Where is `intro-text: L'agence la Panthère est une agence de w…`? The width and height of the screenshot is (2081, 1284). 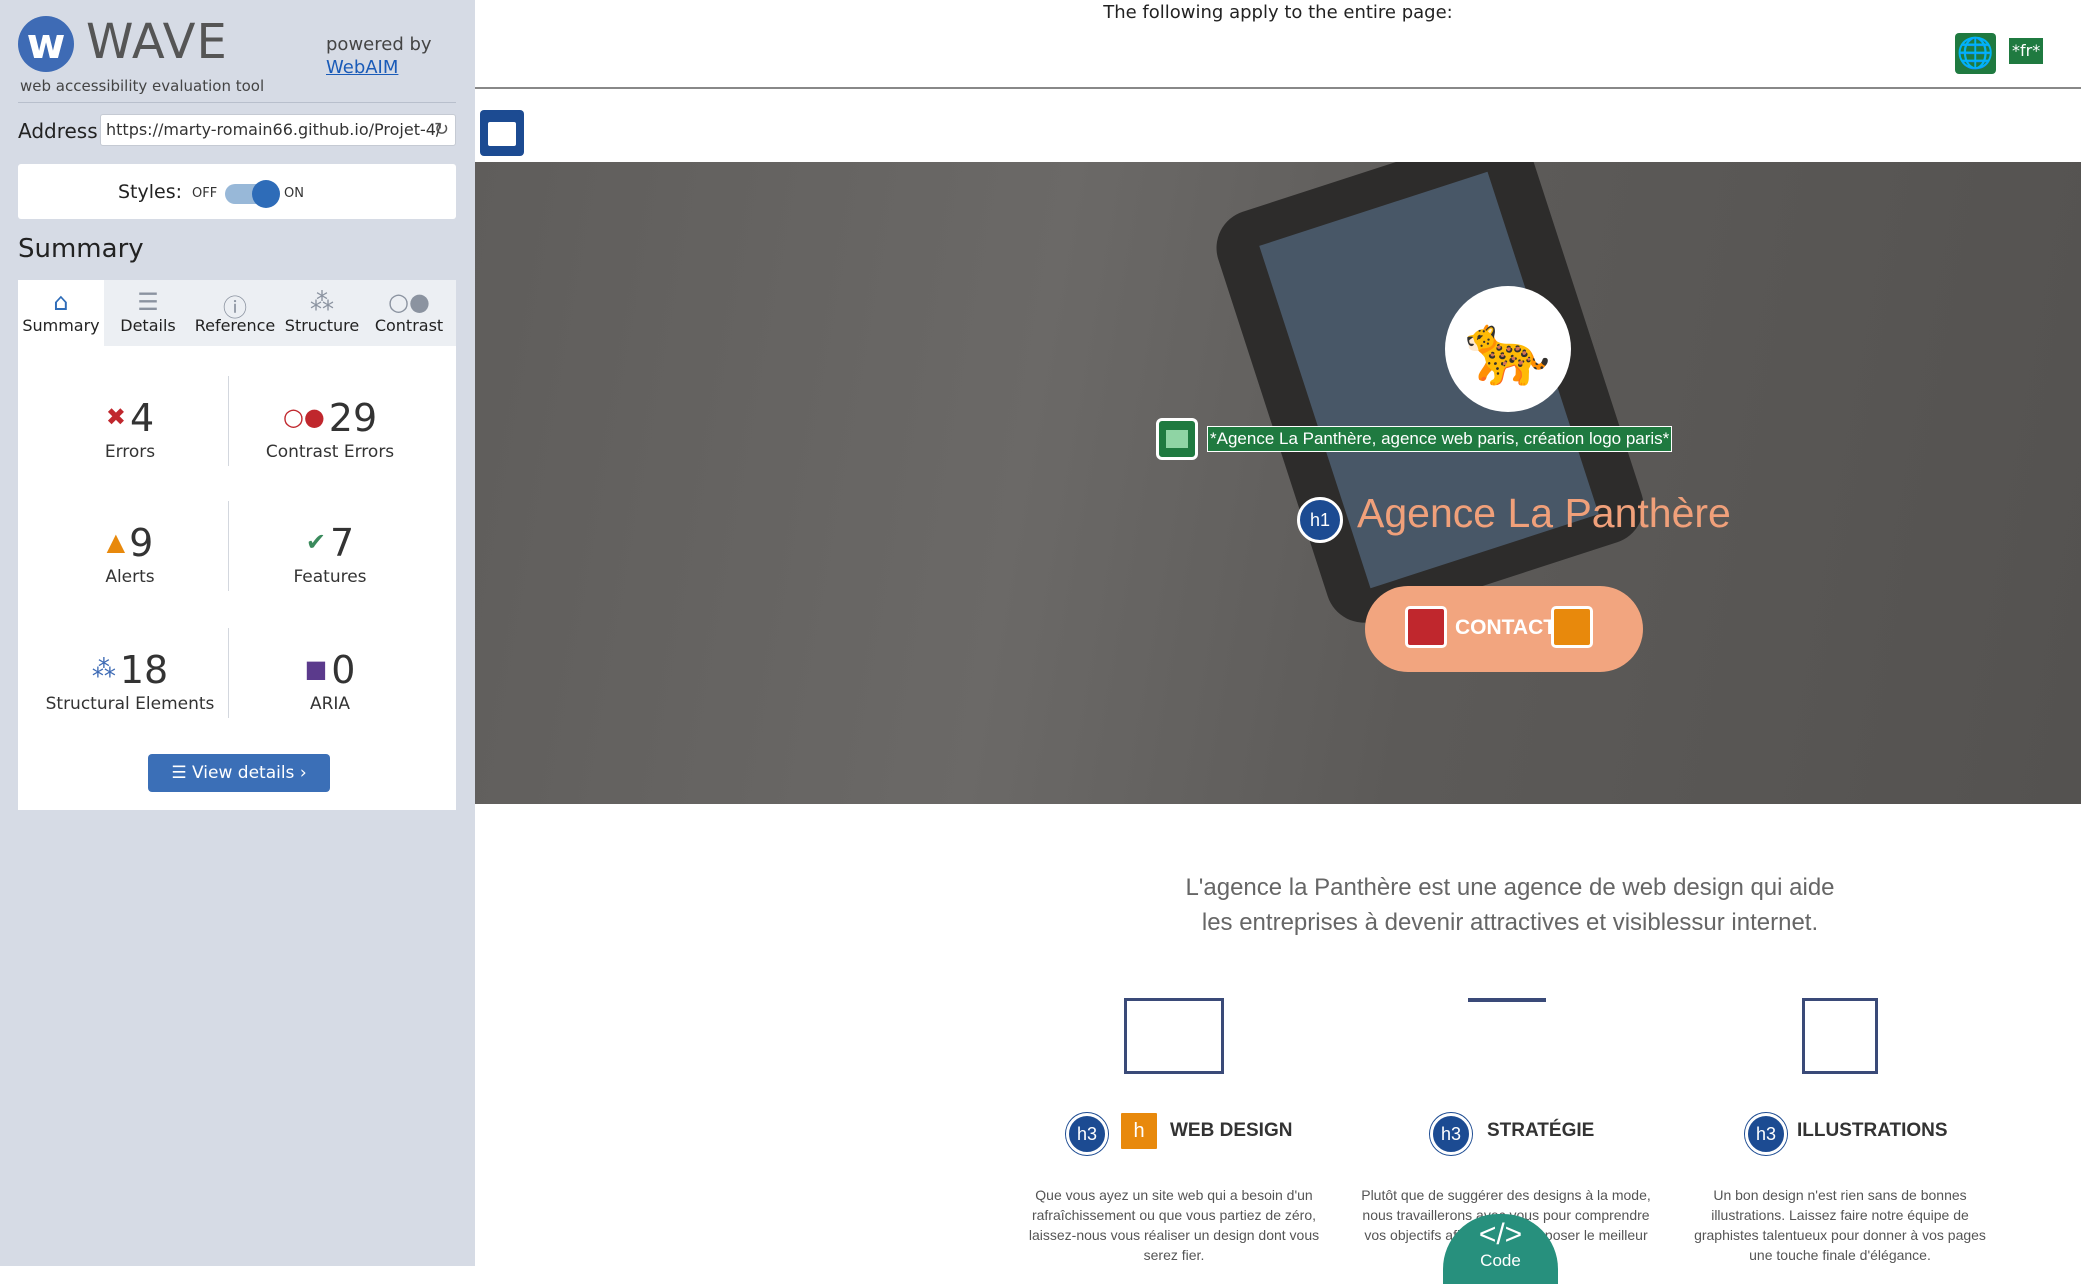
intro-text: L'agence la Panthère est une agence de w… is located at coordinates (1510, 905).